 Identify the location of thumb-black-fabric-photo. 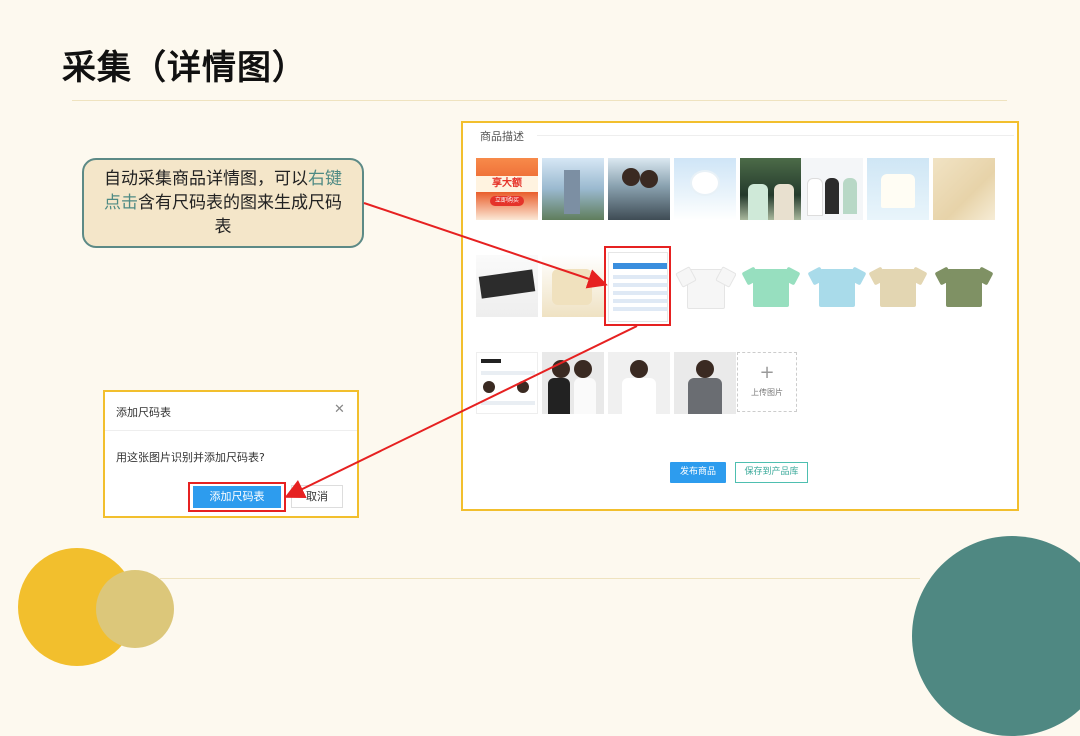
(507, 286).